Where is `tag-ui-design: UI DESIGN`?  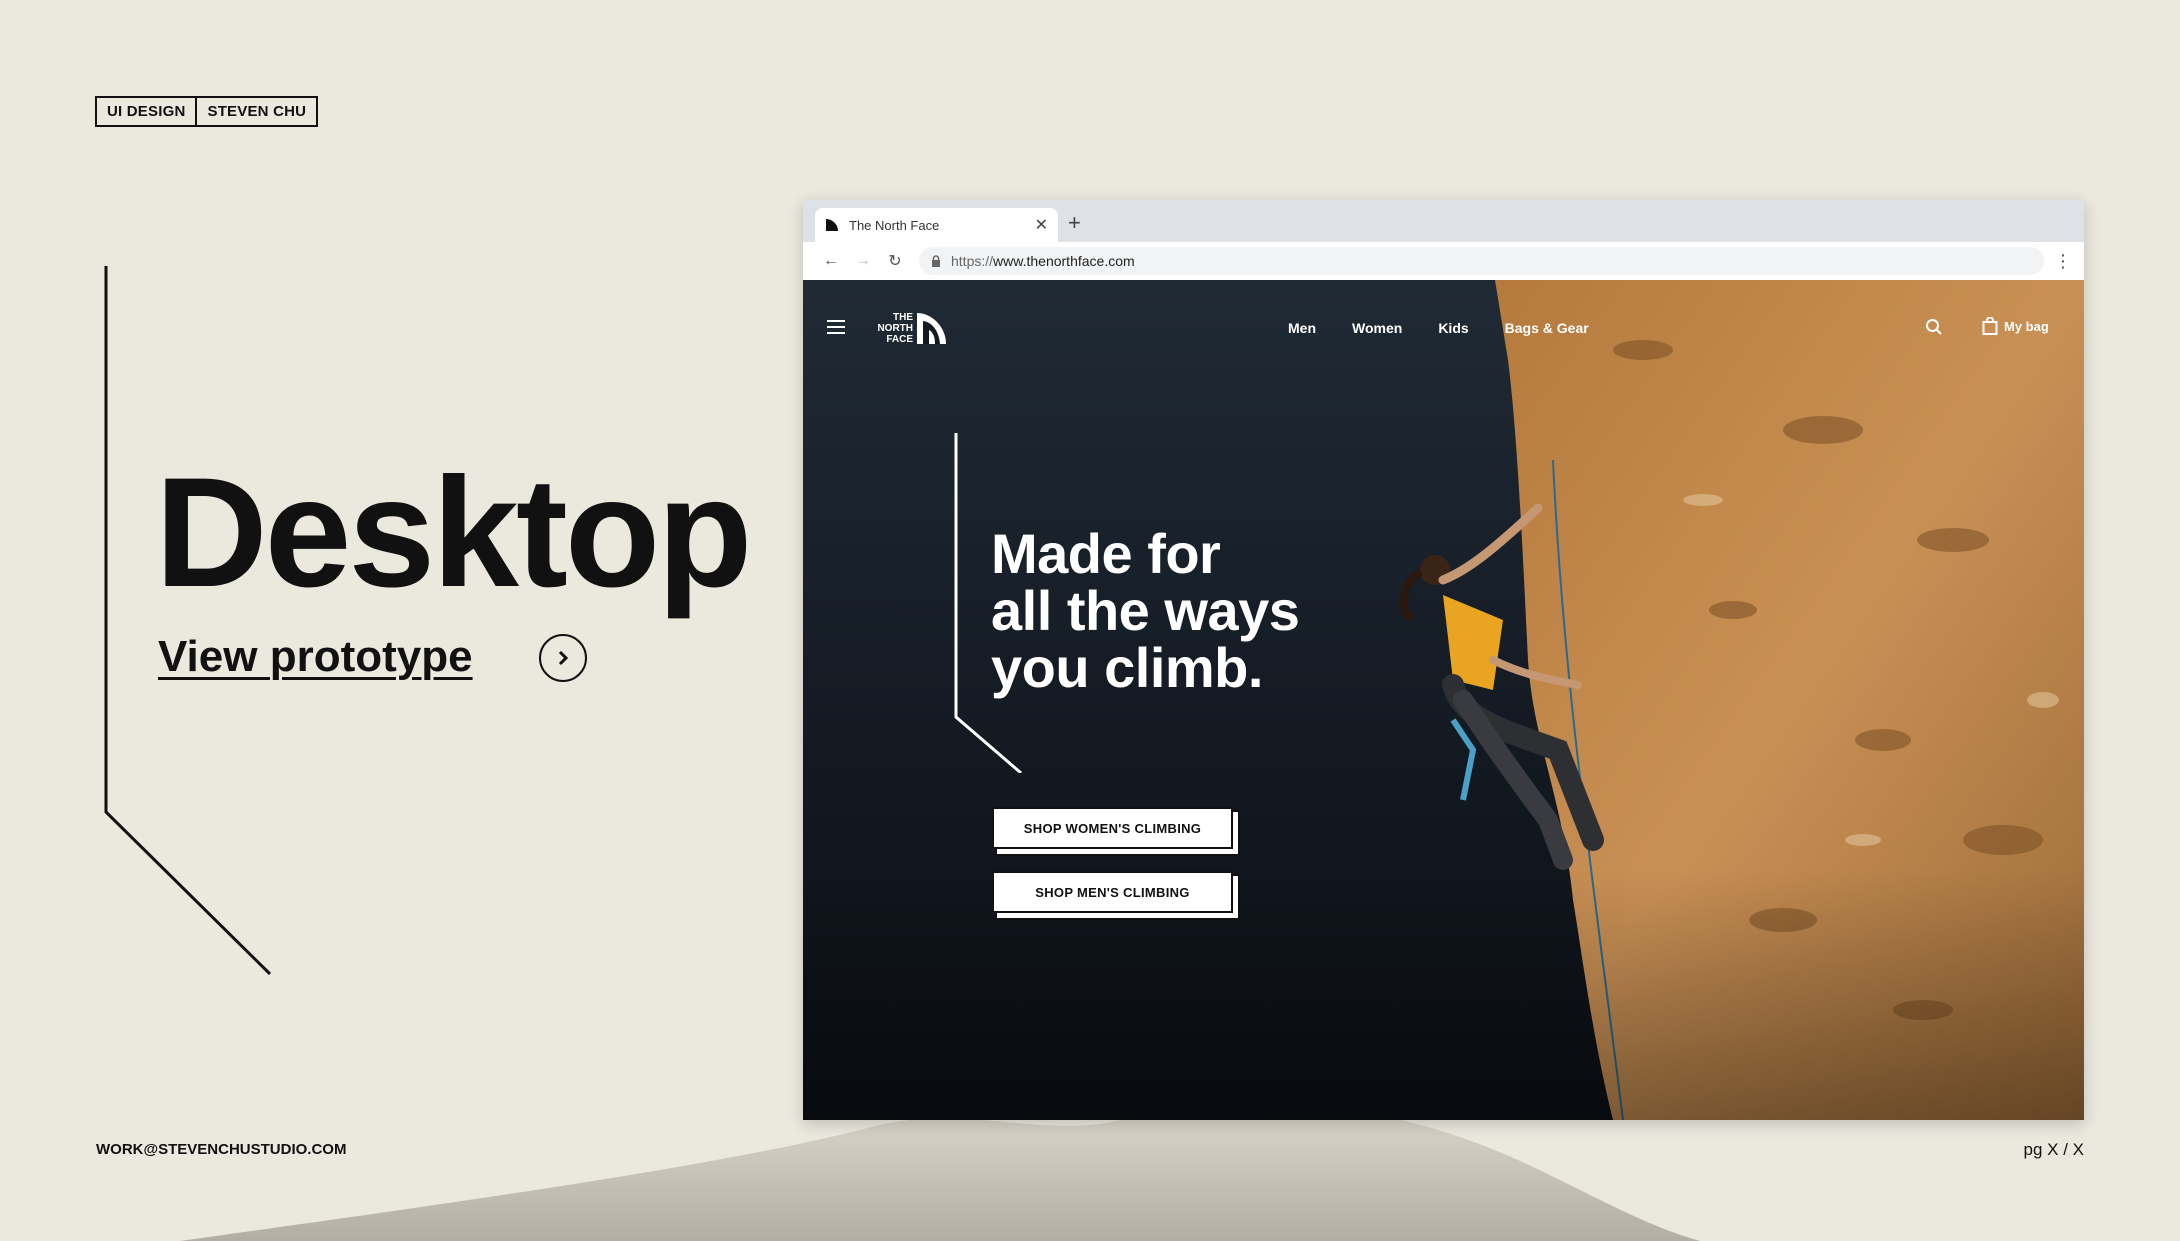
tag-ui-design: UI DESIGN is located at coordinates (146, 111).